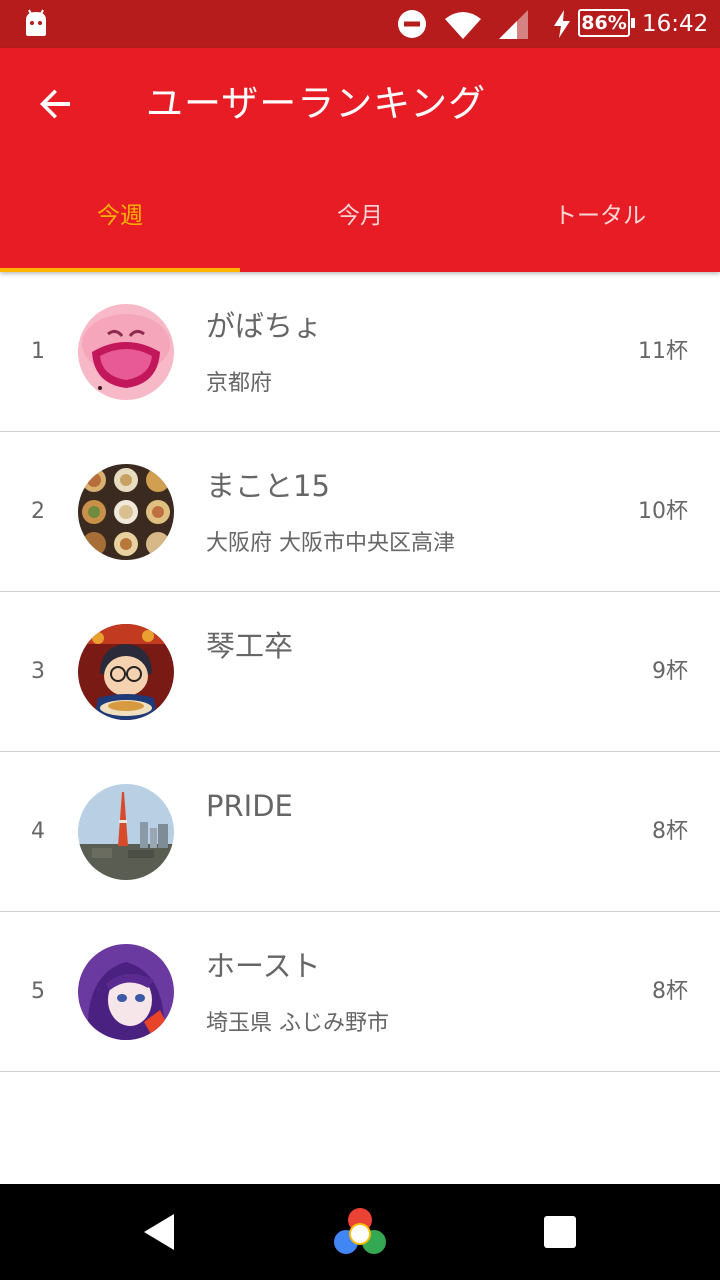  What do you see at coordinates (297, 1023) in the screenshot?
I see `user-location: 埼玉県 ふじみ野市` at bounding box center [297, 1023].